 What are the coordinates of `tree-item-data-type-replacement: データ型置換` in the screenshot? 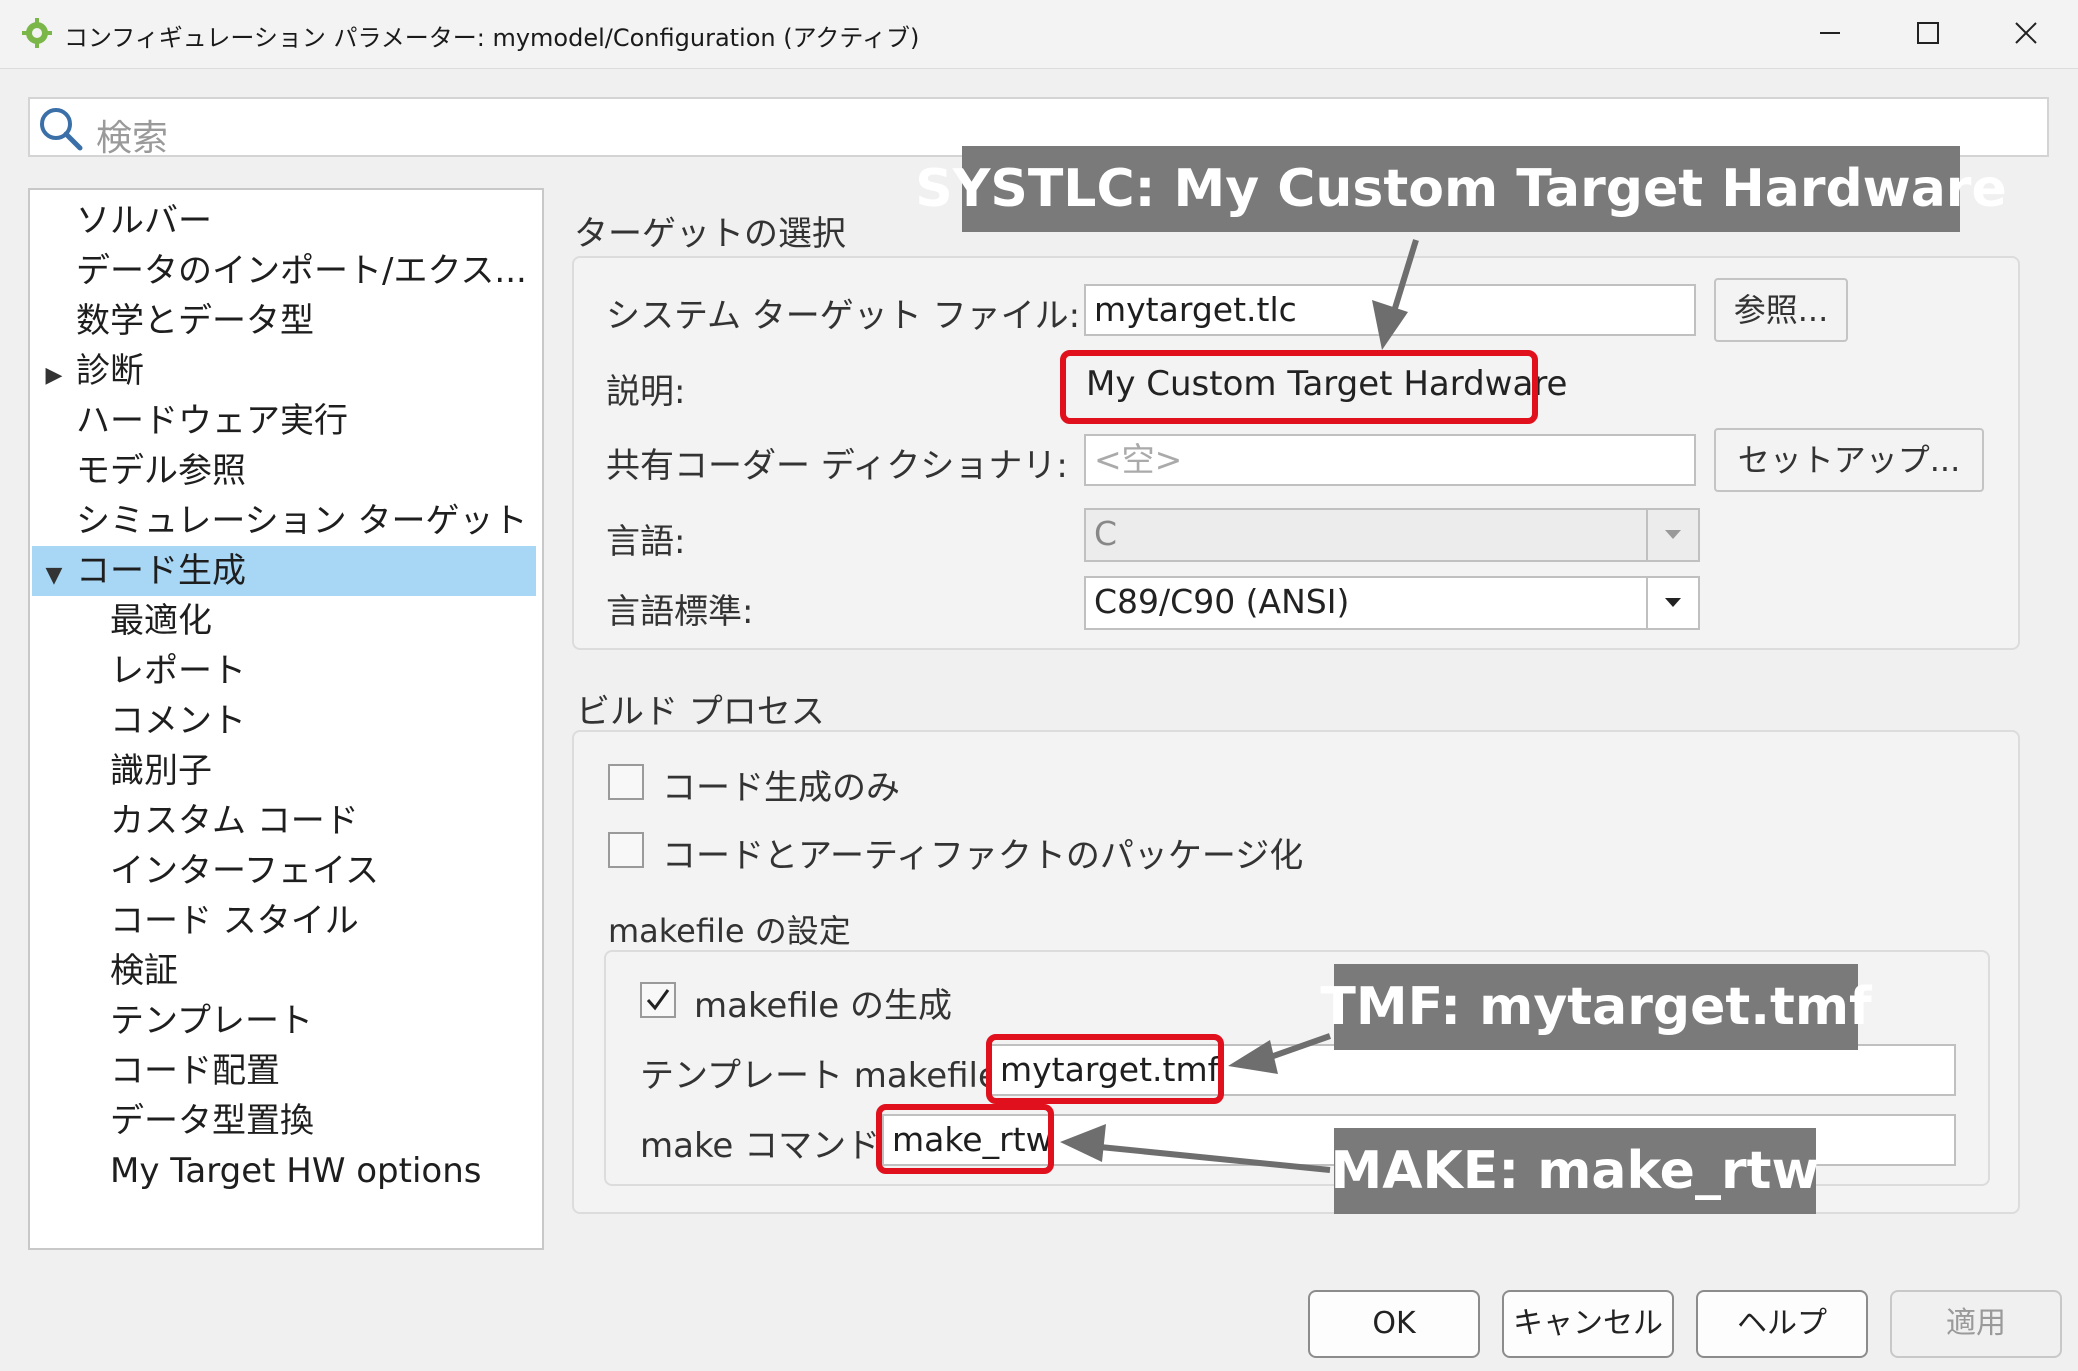 It's located at (284, 1121).